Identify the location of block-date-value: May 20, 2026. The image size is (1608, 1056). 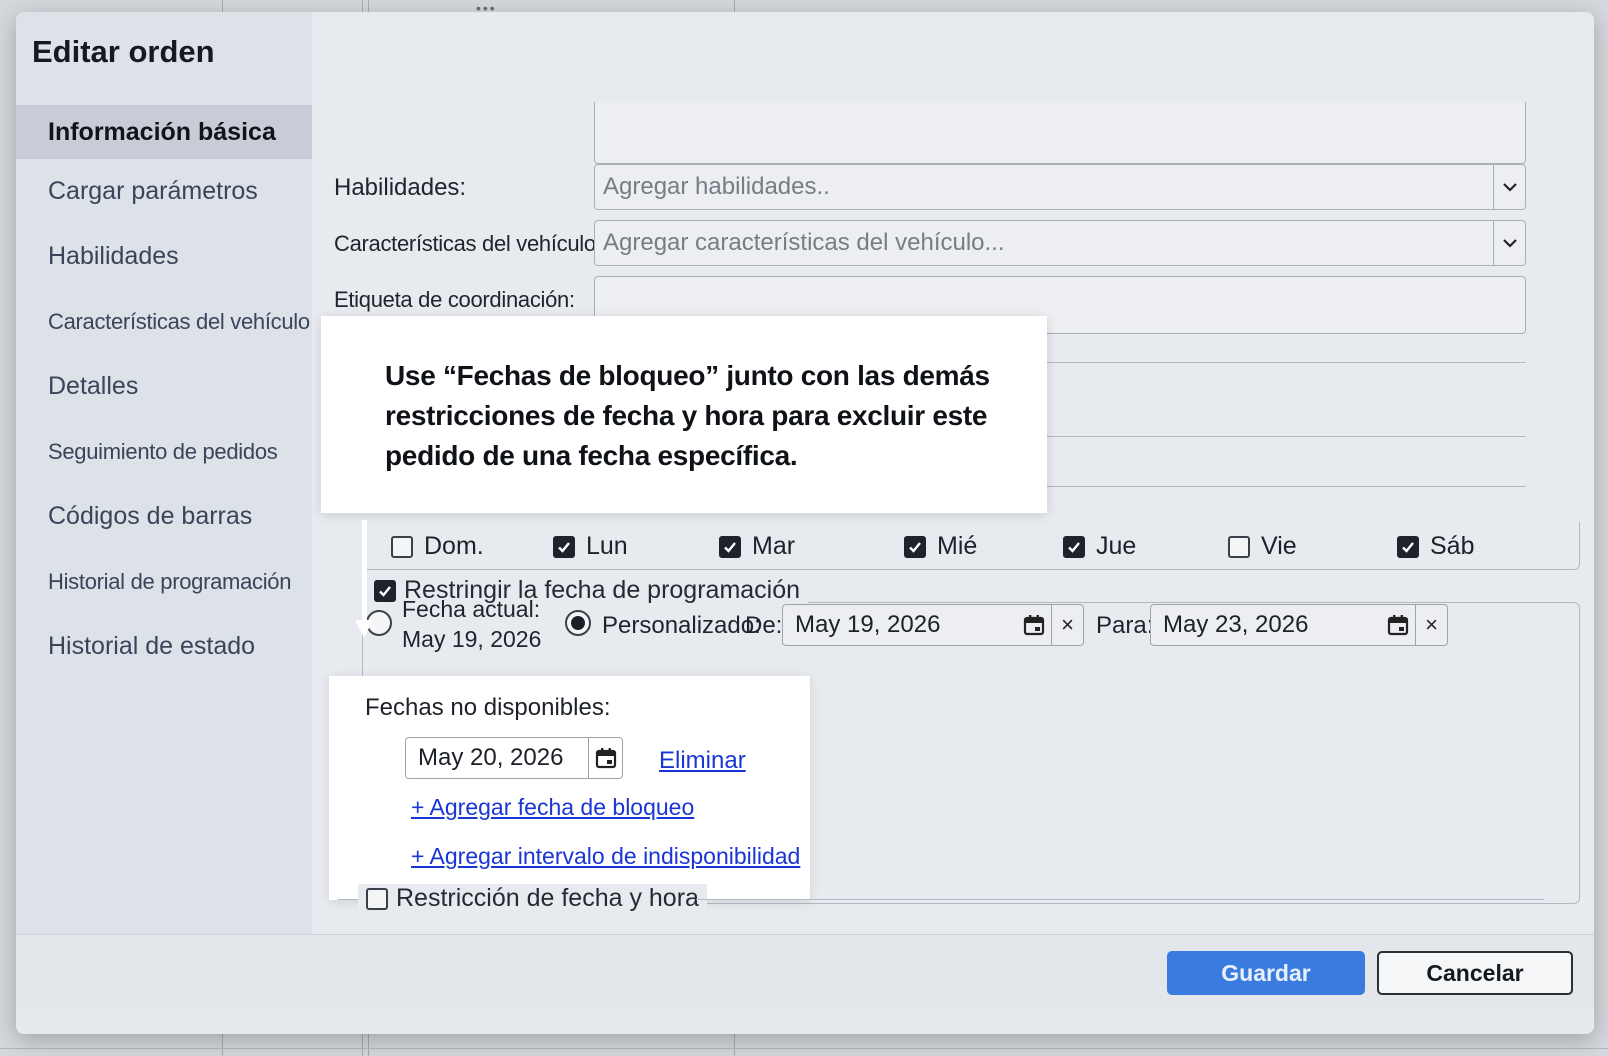
(491, 757).